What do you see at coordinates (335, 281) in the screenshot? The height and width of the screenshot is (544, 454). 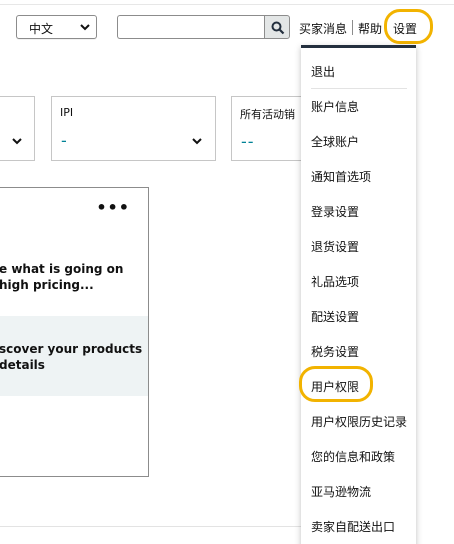 I see `menu-item-gift-options: 礼品选项` at bounding box center [335, 281].